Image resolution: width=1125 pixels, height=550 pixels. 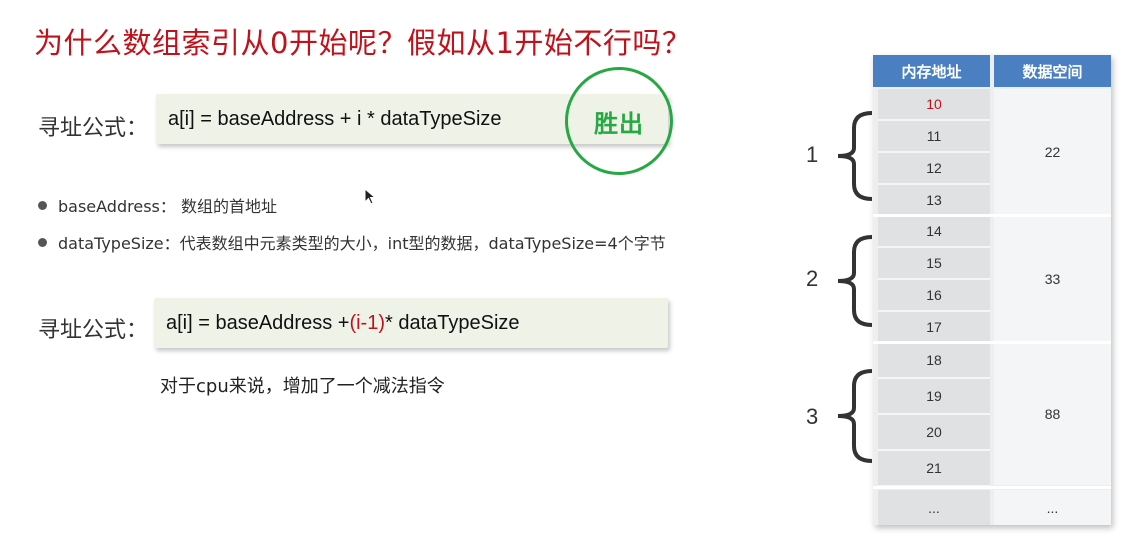 What do you see at coordinates (934, 105) in the screenshot?
I see `address-cell: 10` at bounding box center [934, 105].